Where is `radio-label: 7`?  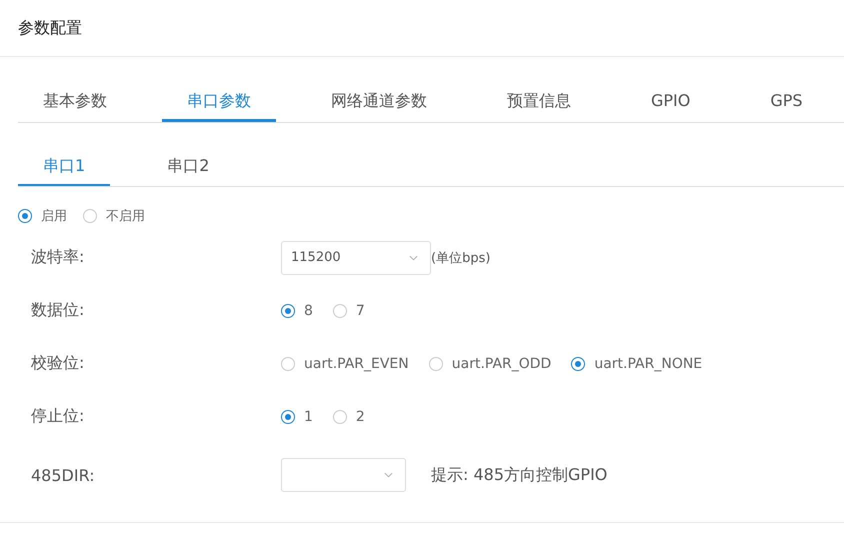 radio-label: 7 is located at coordinates (360, 310).